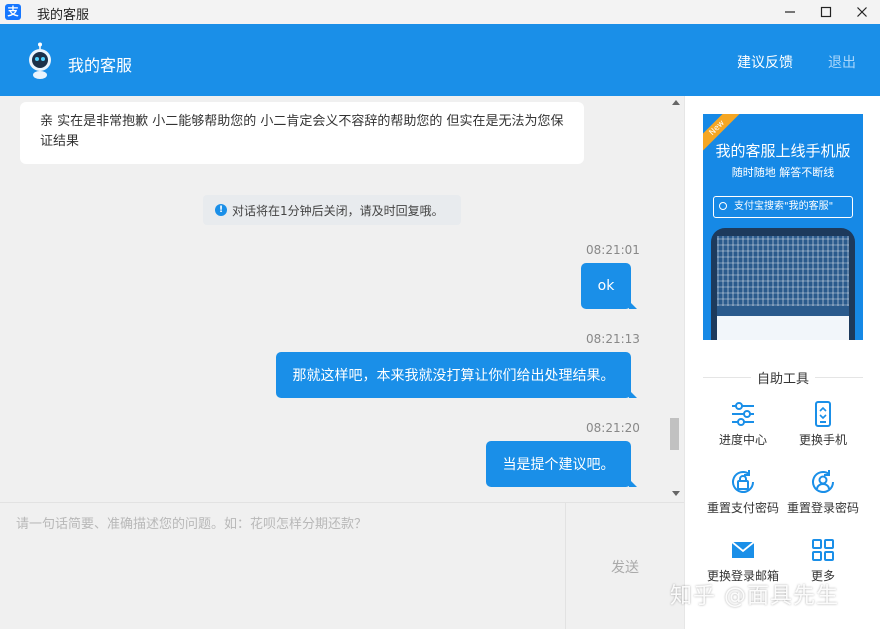  What do you see at coordinates (613, 250) in the screenshot?
I see `message-timestamp: 08:21:01` at bounding box center [613, 250].